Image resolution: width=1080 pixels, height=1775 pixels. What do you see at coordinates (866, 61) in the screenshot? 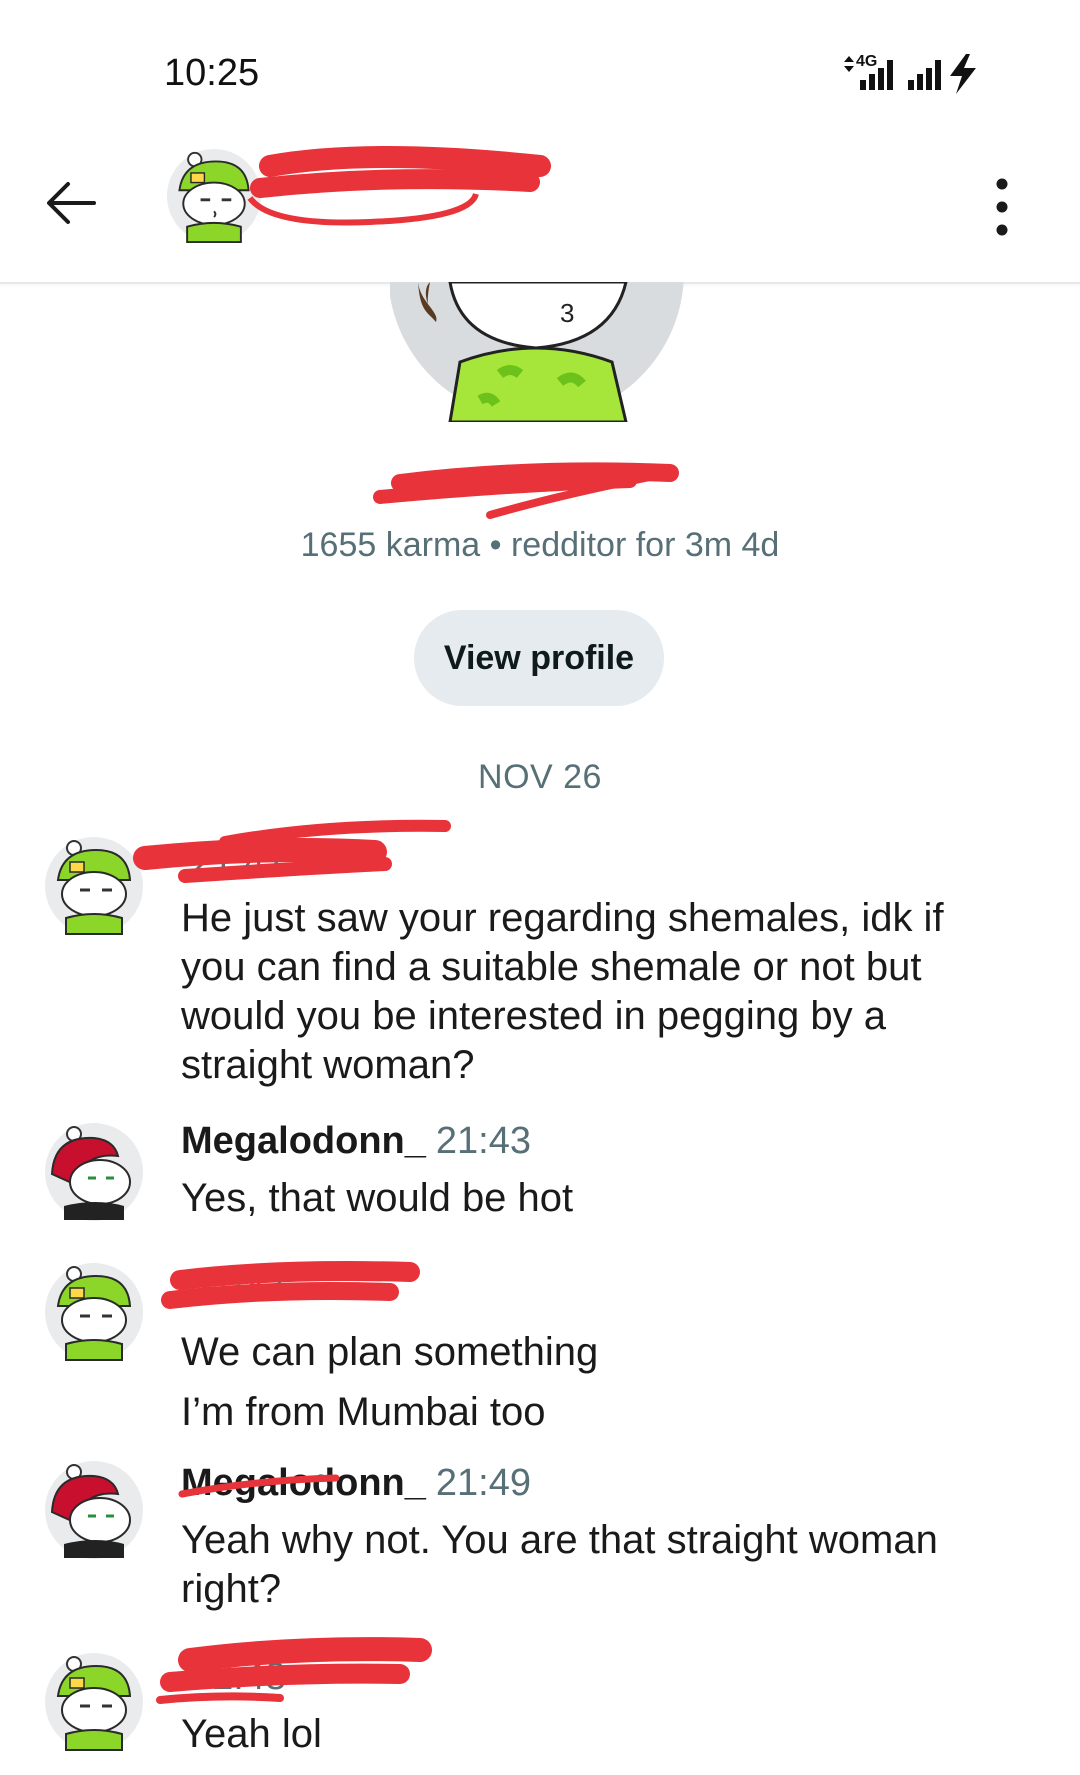
I see `network-type-label: 4G` at bounding box center [866, 61].